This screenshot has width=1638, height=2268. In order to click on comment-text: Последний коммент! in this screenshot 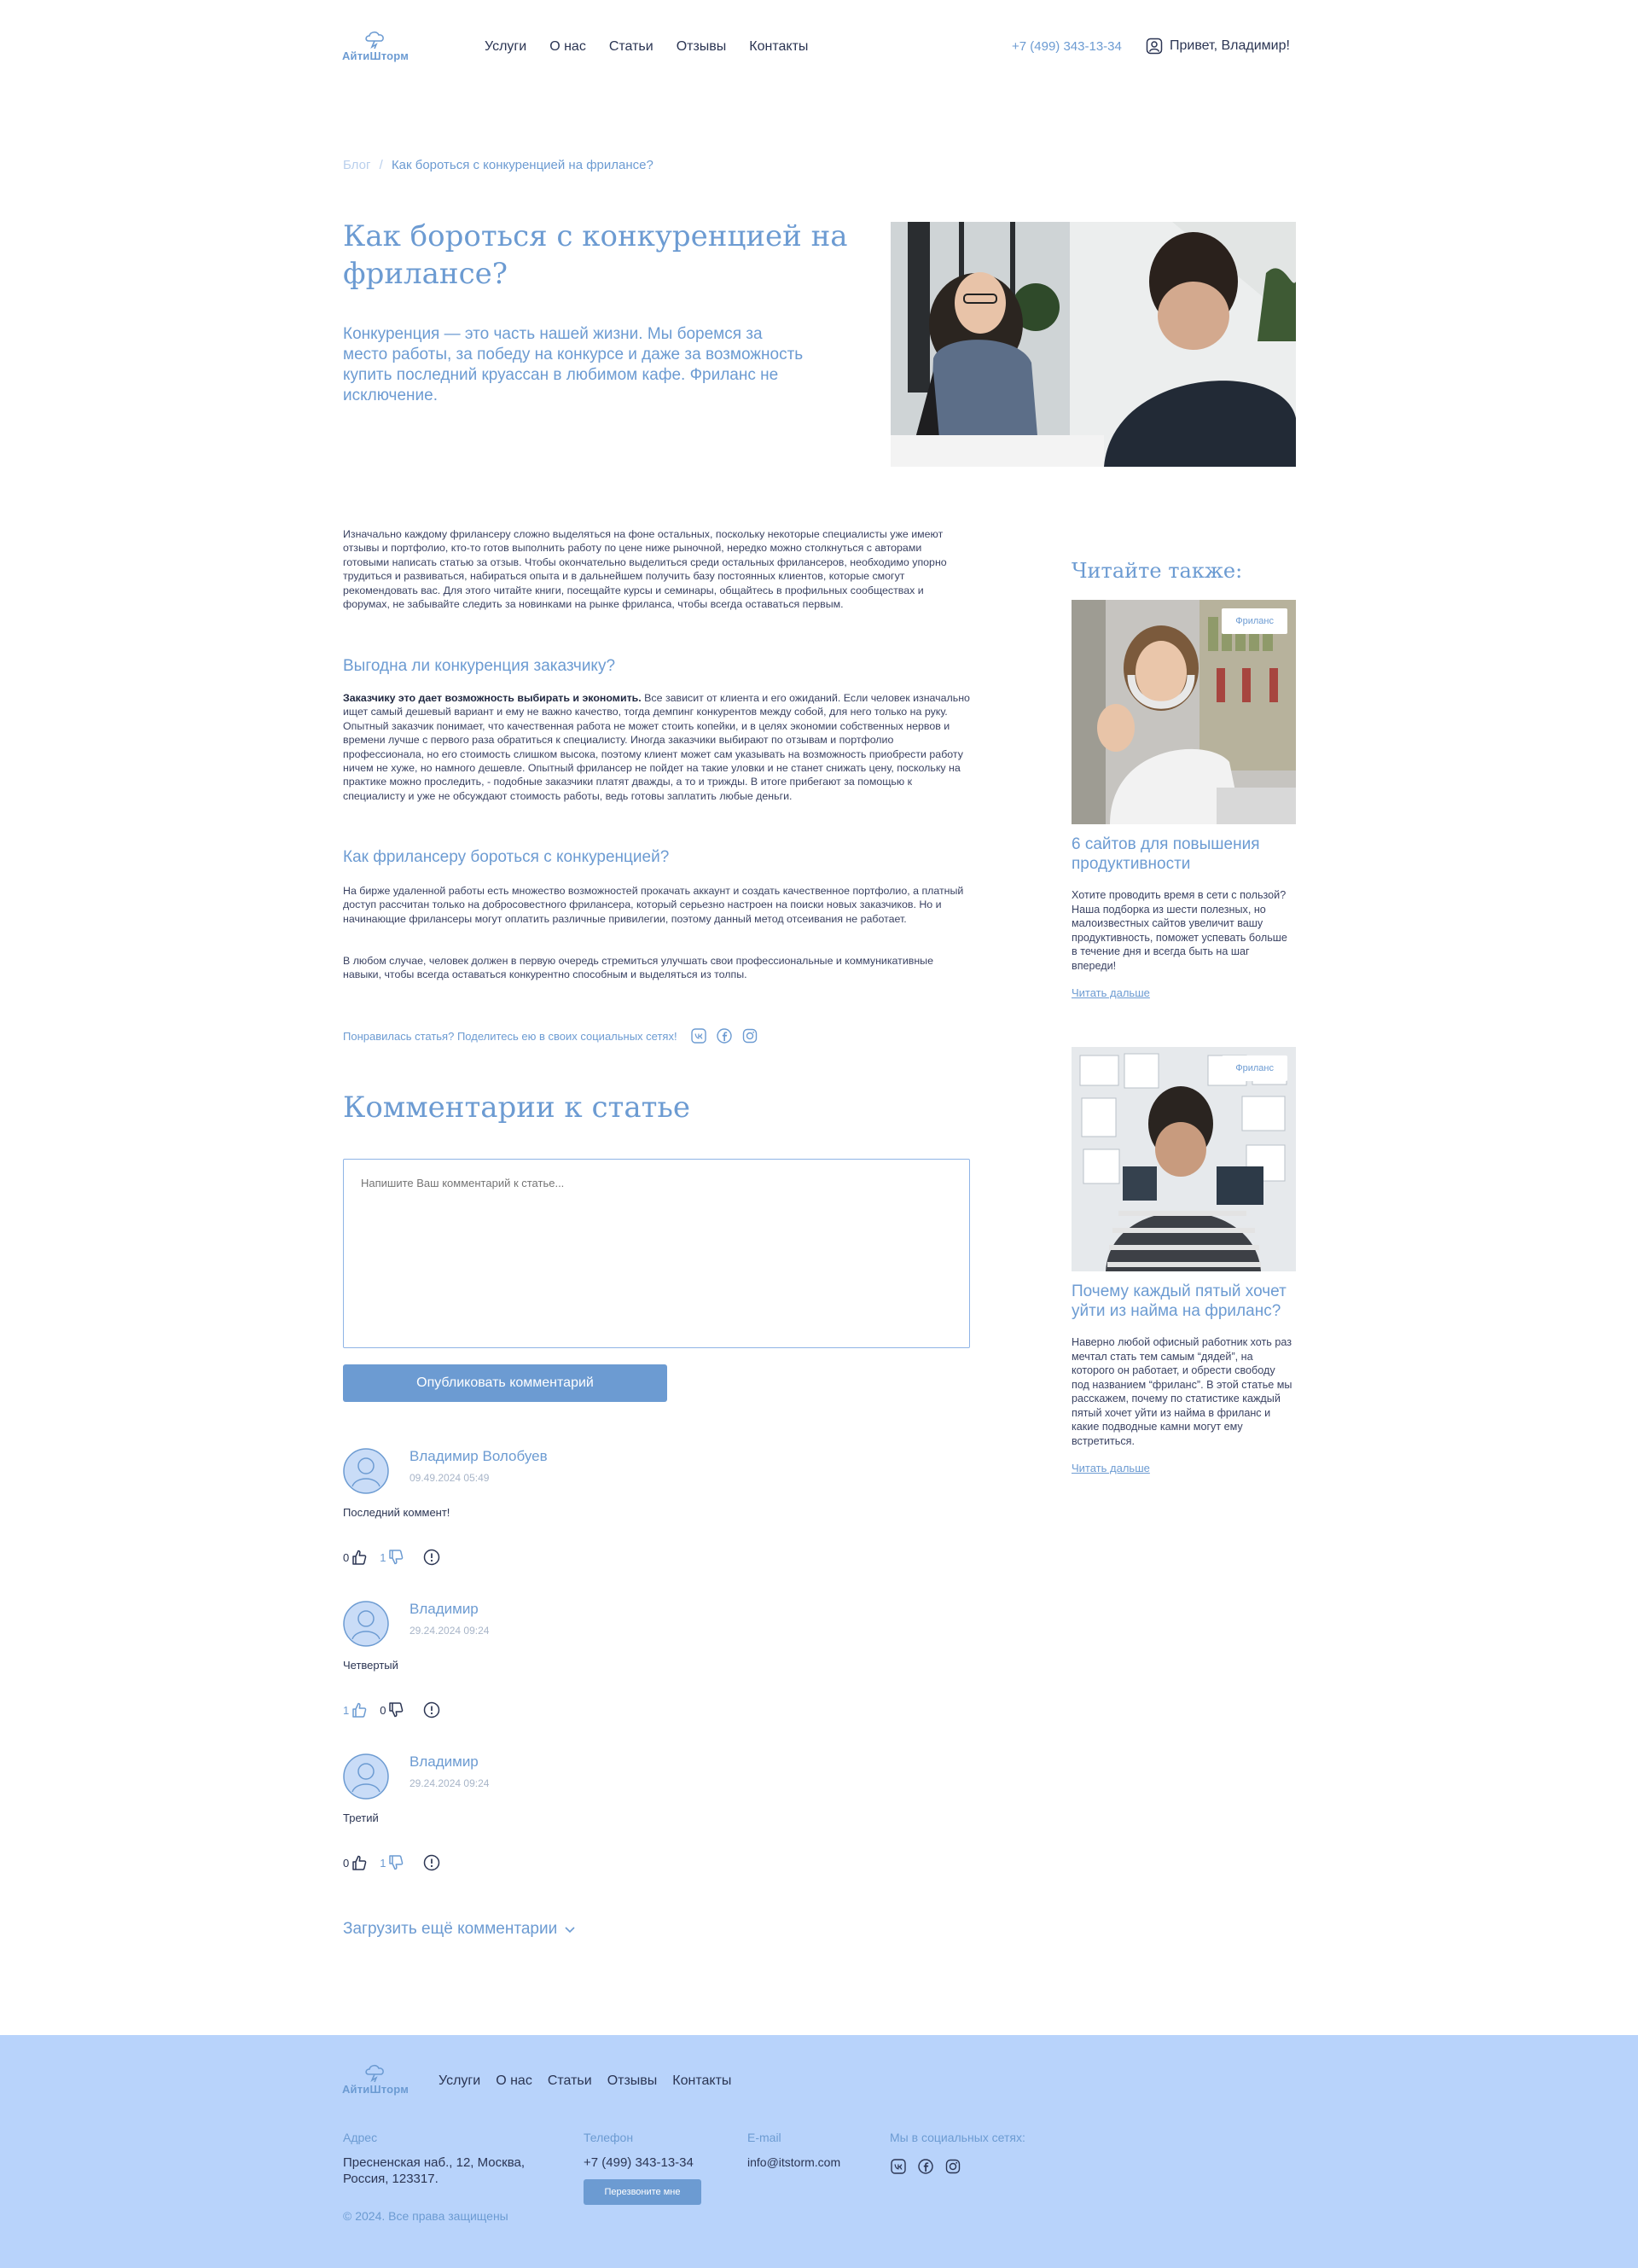, I will do `click(396, 1512)`.